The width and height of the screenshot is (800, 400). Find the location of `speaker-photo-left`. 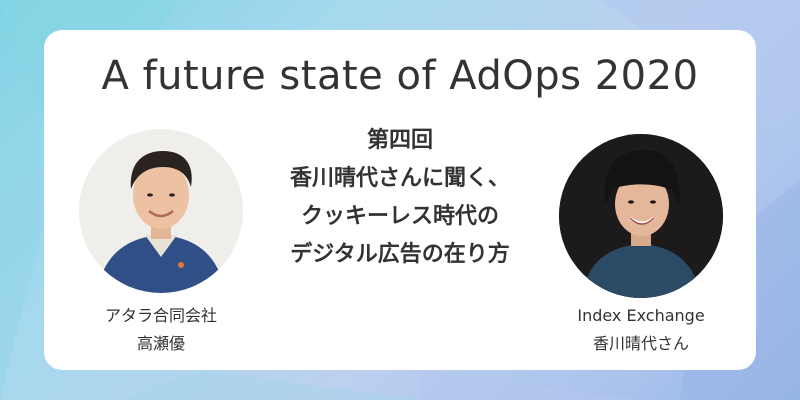

speaker-photo-left is located at coordinates (161, 211).